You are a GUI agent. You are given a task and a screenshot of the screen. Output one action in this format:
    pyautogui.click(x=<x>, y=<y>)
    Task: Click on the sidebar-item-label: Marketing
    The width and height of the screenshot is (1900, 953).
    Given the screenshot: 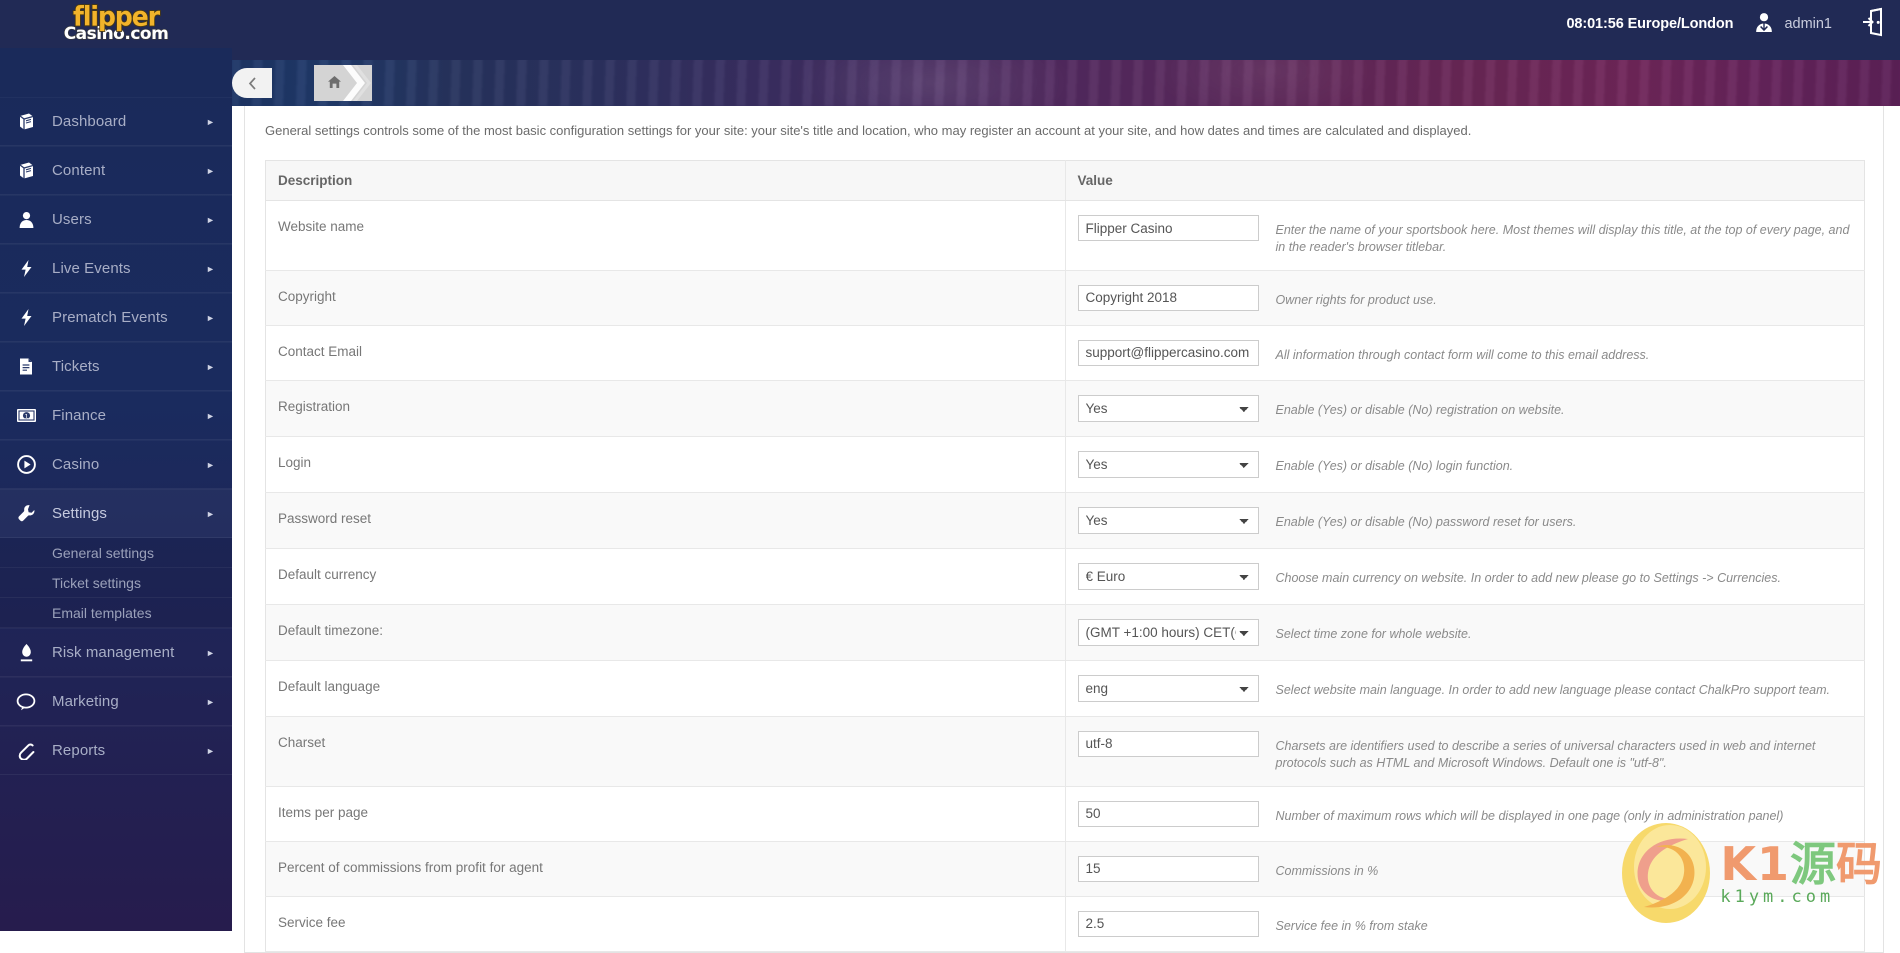 What is the action you would take?
    pyautogui.click(x=129, y=701)
    